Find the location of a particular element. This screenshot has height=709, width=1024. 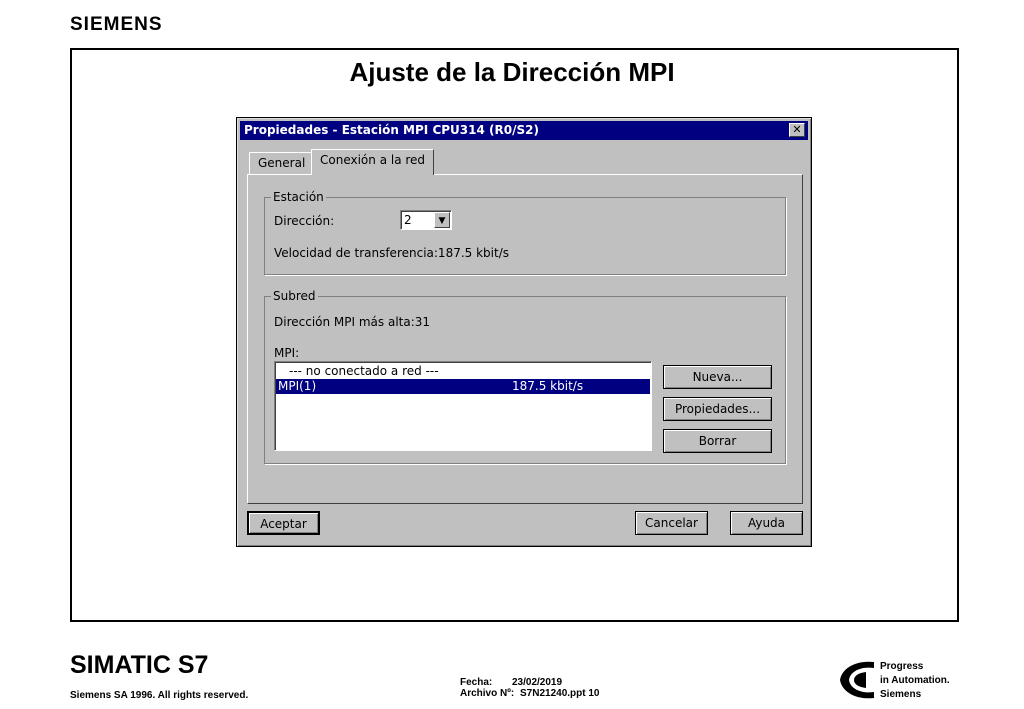

file-label: Archivo Nº: is located at coordinates (487, 693).